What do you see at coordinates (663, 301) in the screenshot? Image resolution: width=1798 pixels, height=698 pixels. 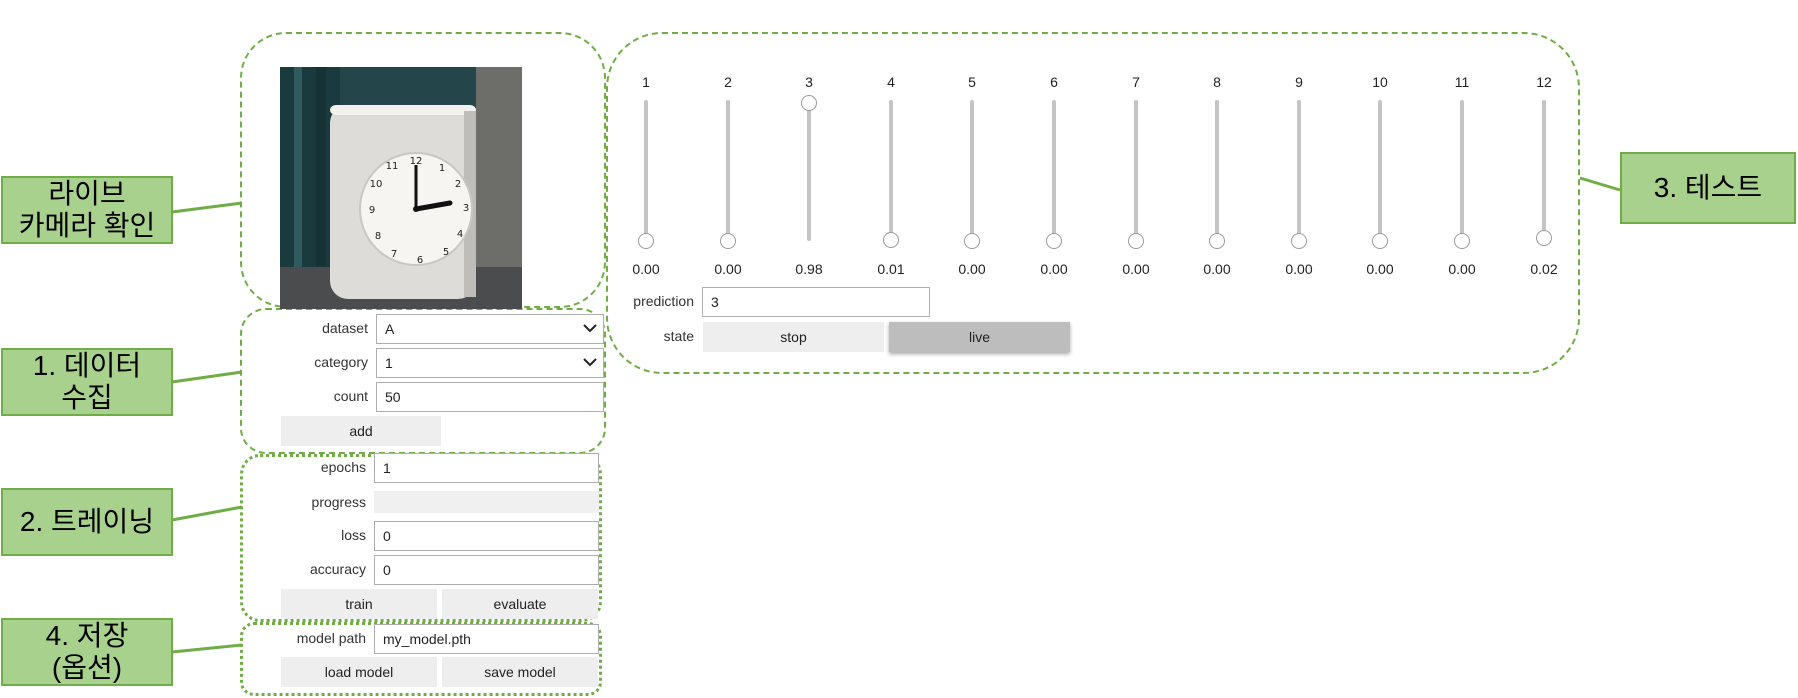 I see `prediction-label: prediction` at bounding box center [663, 301].